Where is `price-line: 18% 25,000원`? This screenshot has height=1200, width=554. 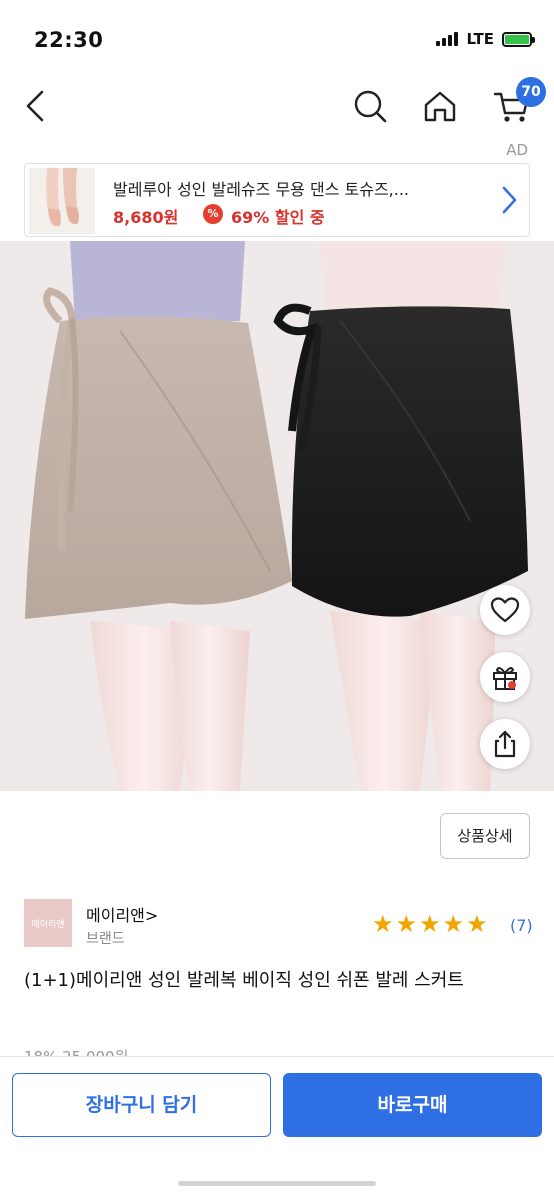 price-line: 18% 25,000원 is located at coordinates (76, 1051).